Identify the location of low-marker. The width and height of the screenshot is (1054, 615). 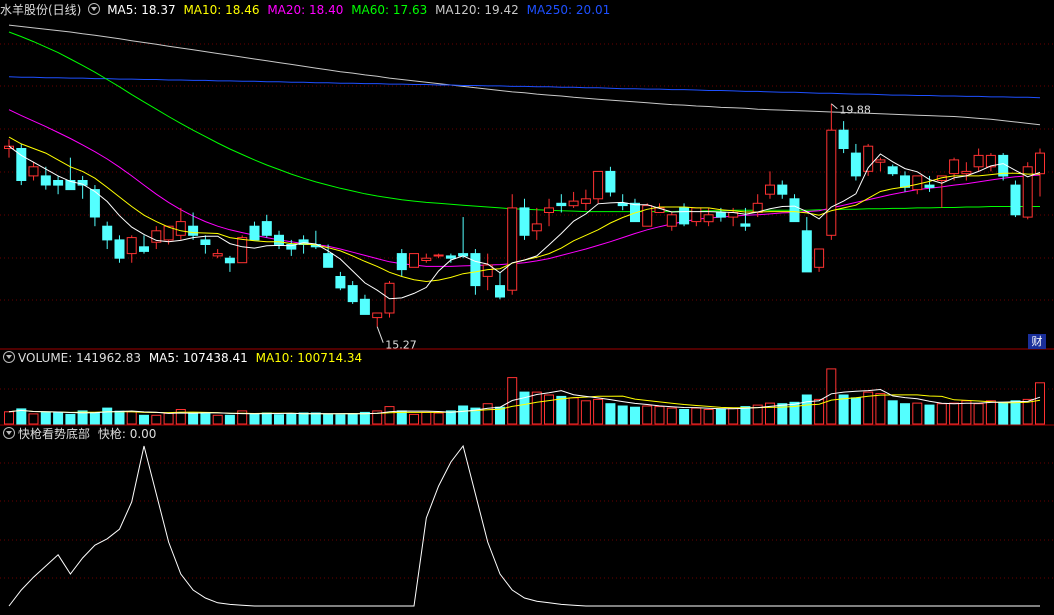
(380, 334).